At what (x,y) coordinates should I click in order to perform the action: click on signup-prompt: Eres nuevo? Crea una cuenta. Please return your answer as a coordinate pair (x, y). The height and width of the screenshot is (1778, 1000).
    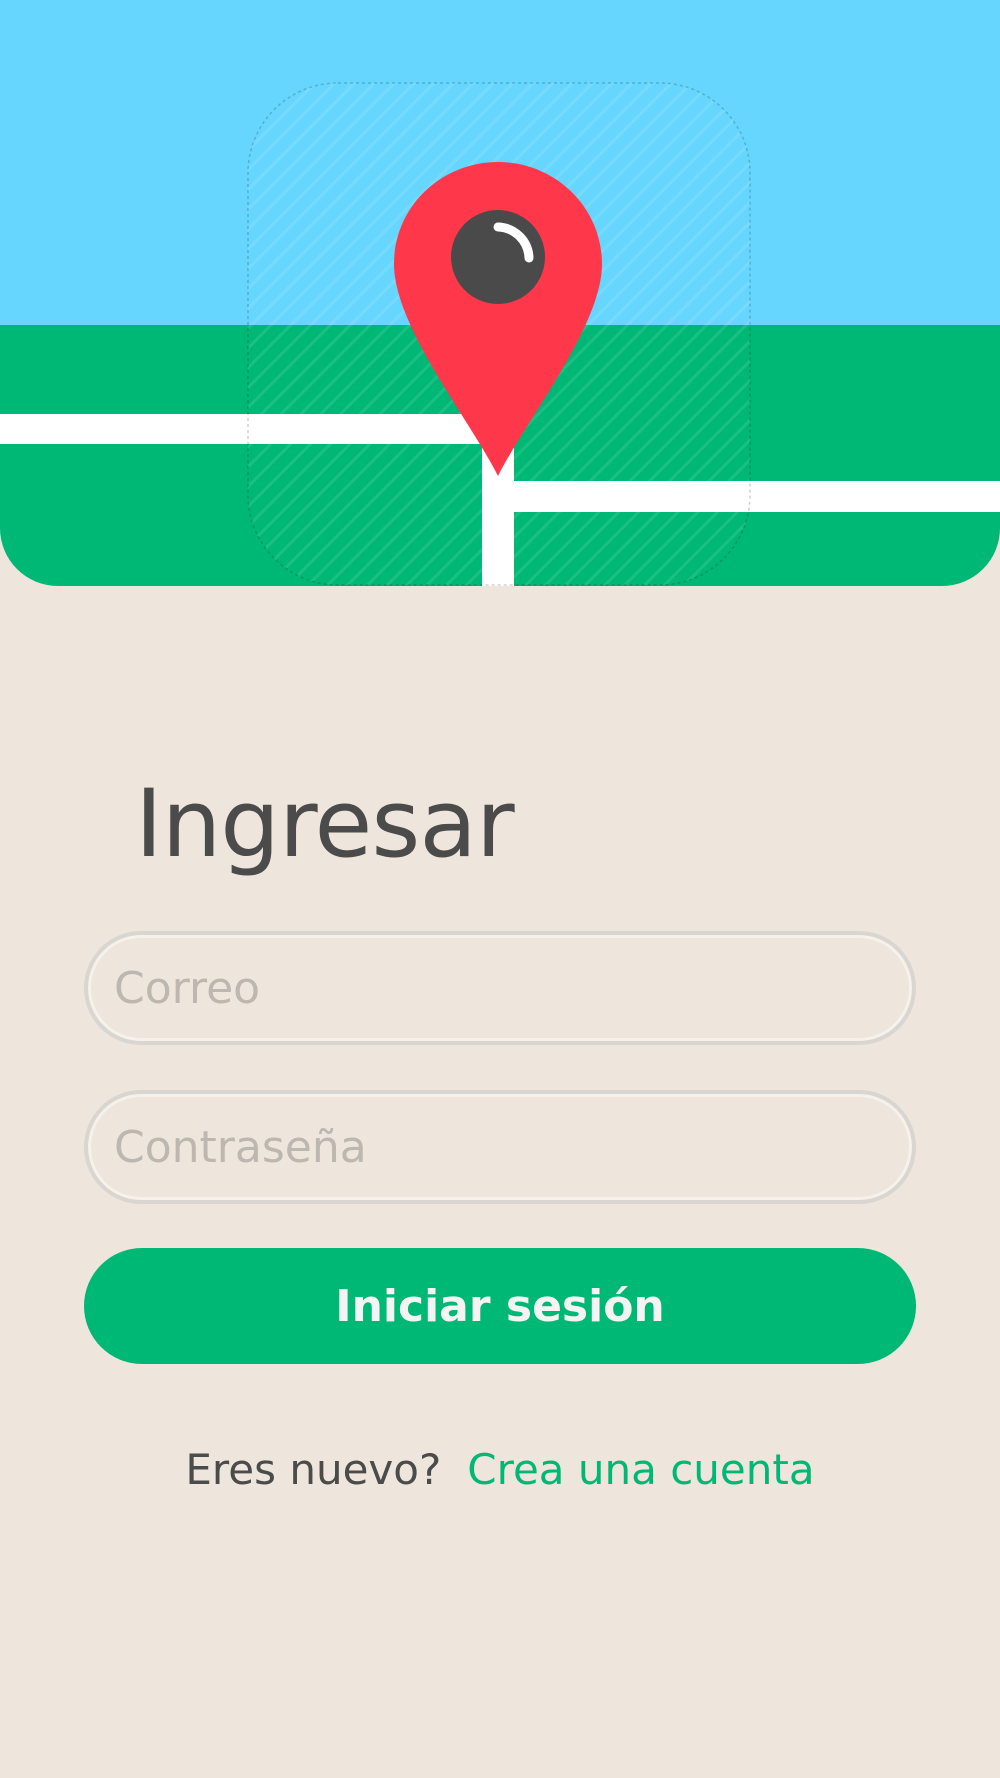
    Looking at the image, I should click on (500, 1470).